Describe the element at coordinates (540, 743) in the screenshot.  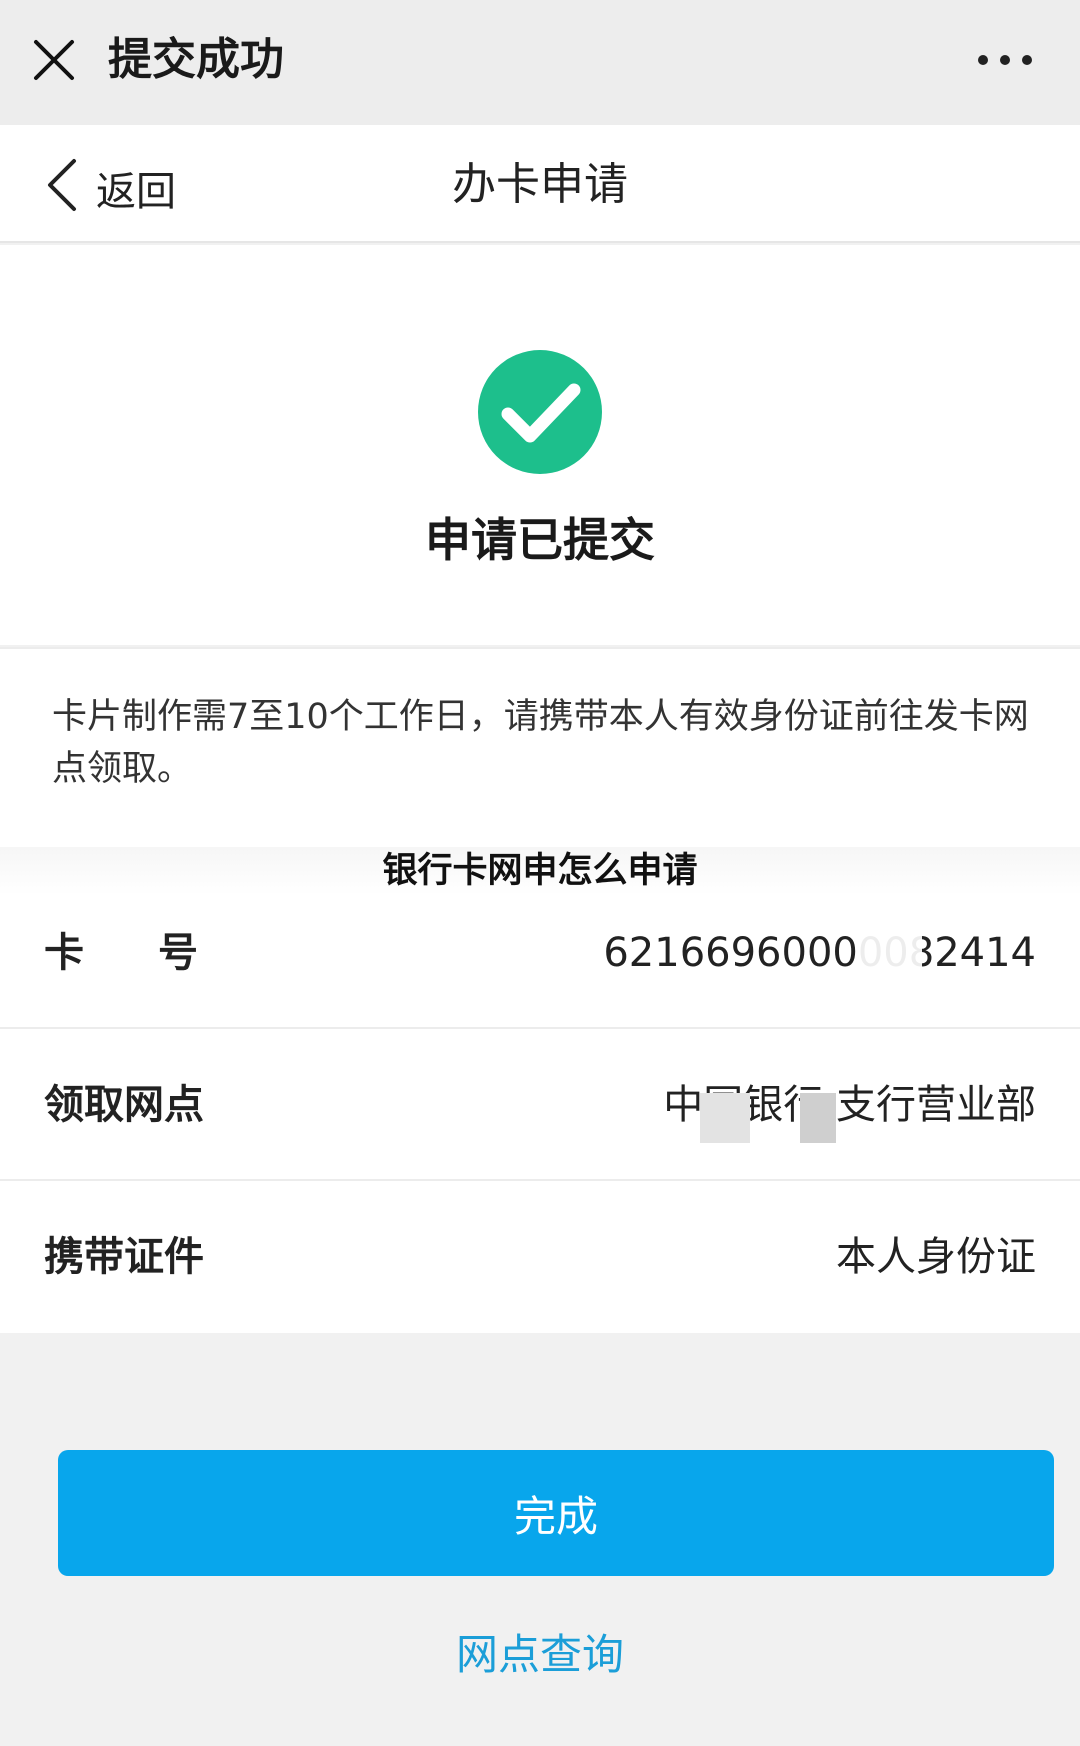
I see `notice-text: 卡片制作需7至10个工作日，请携带本人有效身份证前往发卡网点领取。` at that location.